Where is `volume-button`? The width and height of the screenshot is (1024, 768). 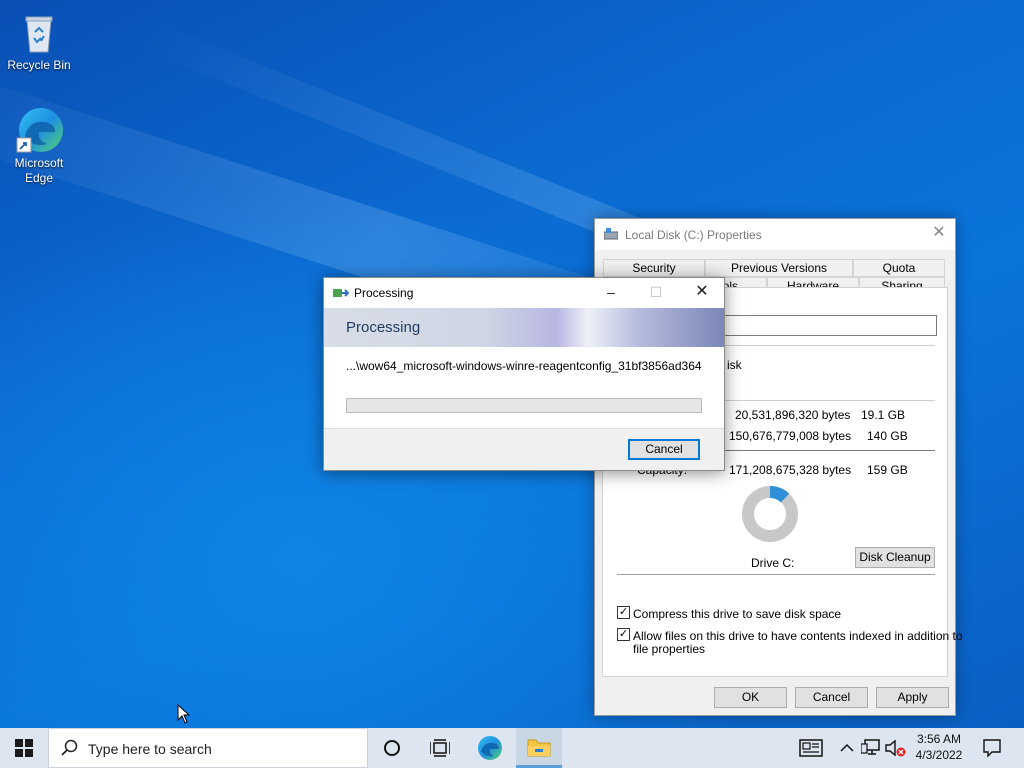
volume-button is located at coordinates (896, 748).